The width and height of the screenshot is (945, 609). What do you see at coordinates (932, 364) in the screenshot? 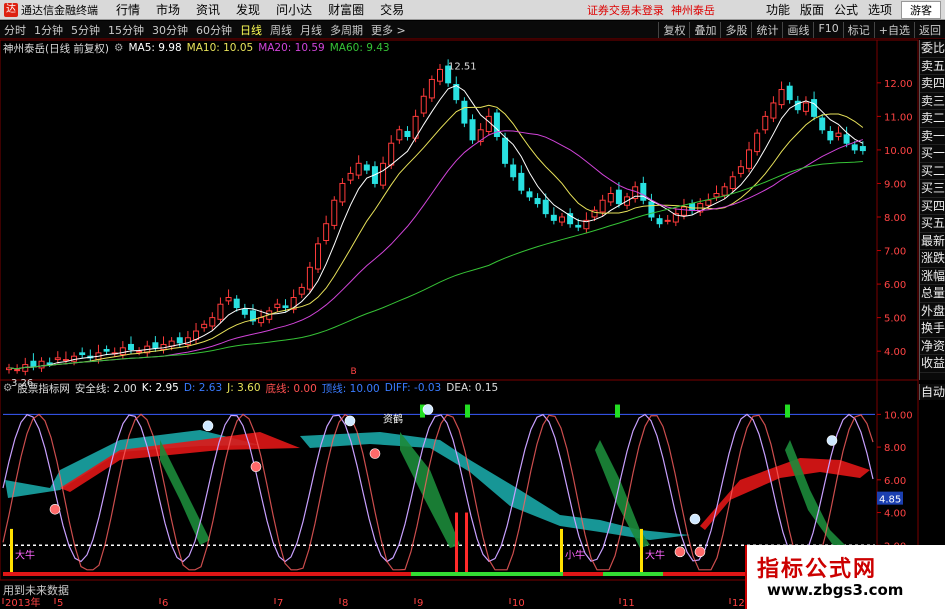
I see `sidebar-item-18: 收益` at bounding box center [932, 364].